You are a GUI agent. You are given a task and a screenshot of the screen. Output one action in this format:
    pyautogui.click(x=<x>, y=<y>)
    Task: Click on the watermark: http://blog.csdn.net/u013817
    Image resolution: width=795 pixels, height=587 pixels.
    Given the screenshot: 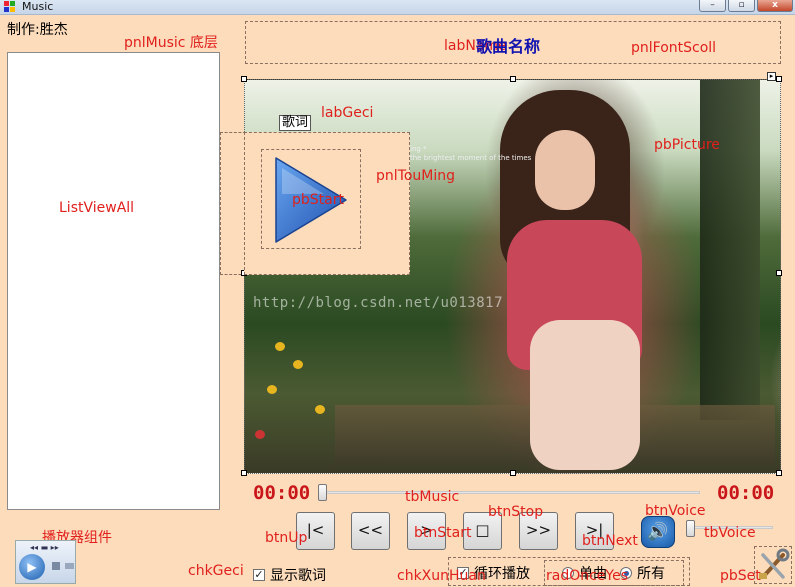 What is the action you would take?
    pyautogui.click(x=378, y=303)
    